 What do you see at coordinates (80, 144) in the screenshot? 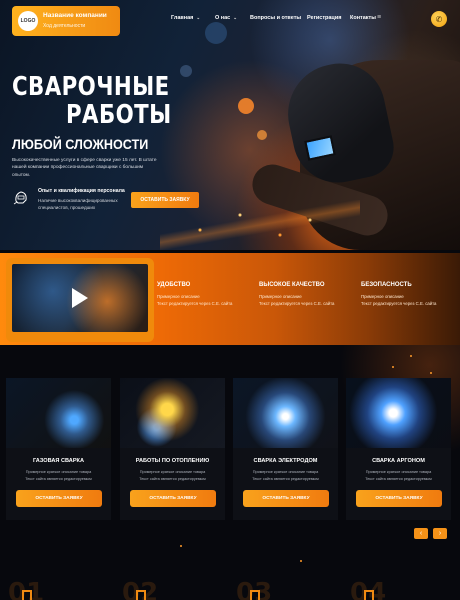
I see `hero-subtitle: ЛЮБОЙ СЛОЖНОСТИ` at bounding box center [80, 144].